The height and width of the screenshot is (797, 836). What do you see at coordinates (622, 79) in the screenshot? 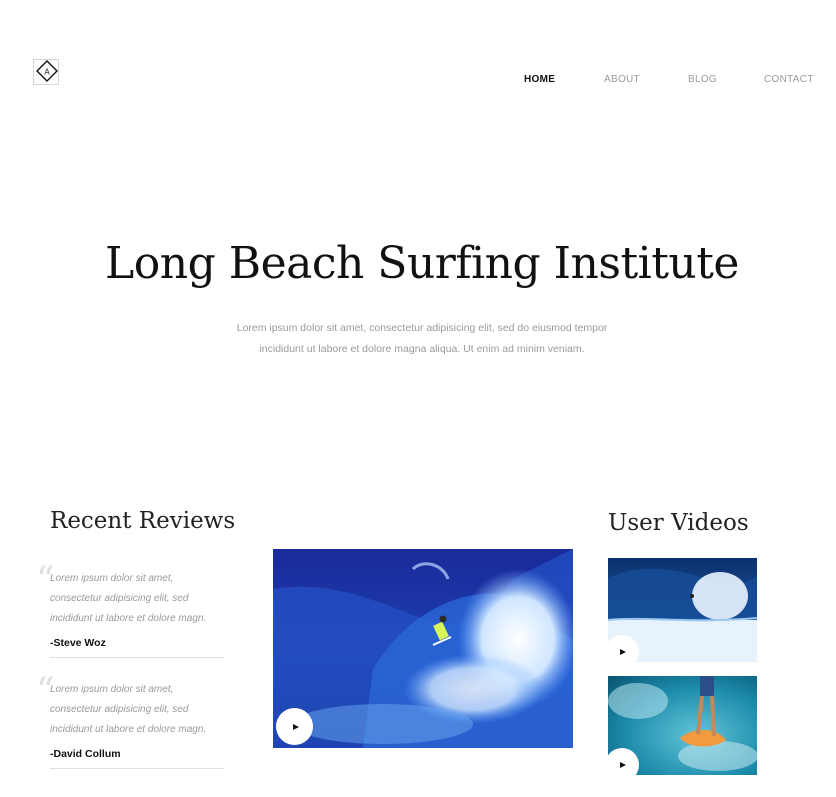
I see `nav-about: ABOUT` at bounding box center [622, 79].